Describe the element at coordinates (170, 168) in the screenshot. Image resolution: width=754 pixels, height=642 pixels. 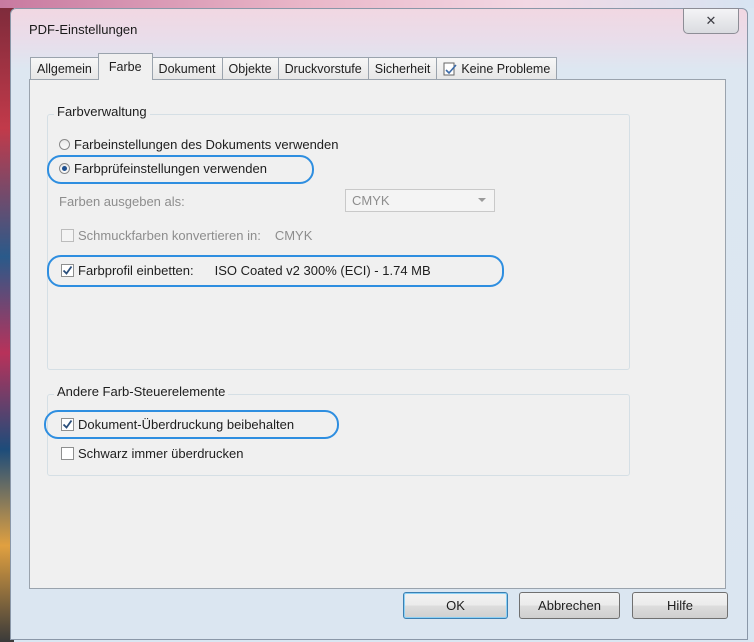
I see `radio-label: Farbprüfeinstellungen verwenden` at that location.